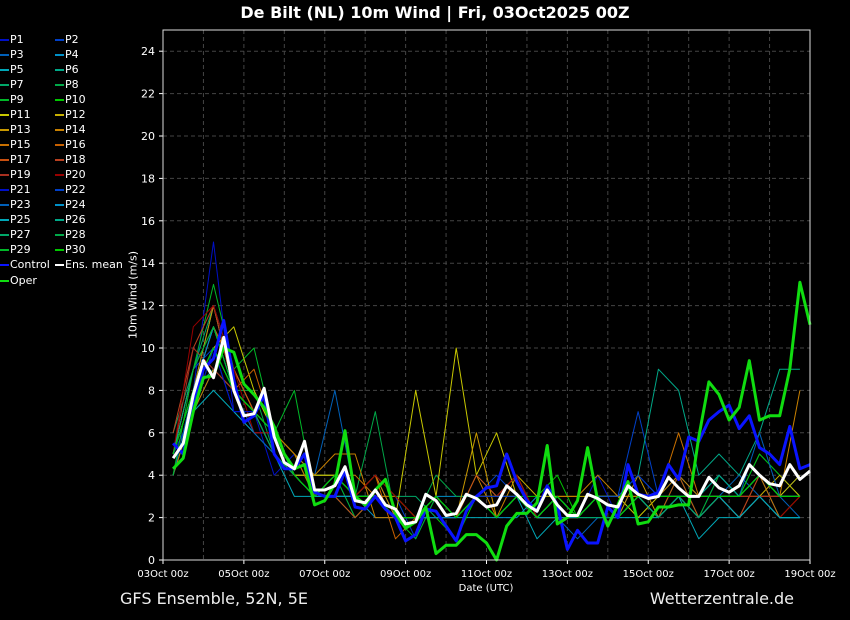 The height and width of the screenshot is (620, 850). What do you see at coordinates (20, 129) in the screenshot?
I see `legend-label: P13` at bounding box center [20, 129].